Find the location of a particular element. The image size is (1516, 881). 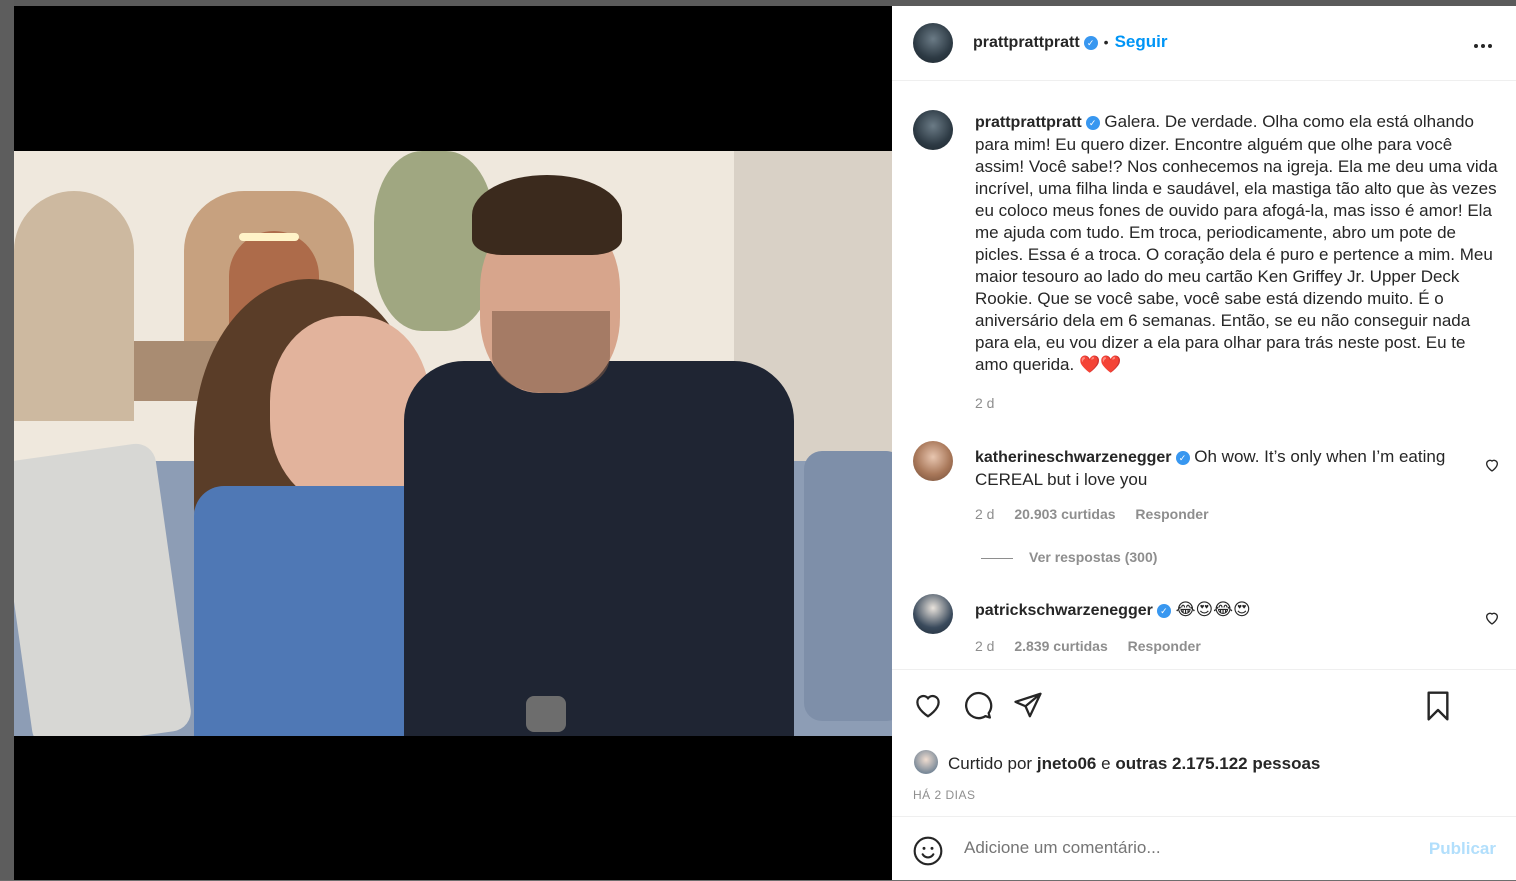

comment-username: katherineschwarzenegger is located at coordinates (1073, 457).